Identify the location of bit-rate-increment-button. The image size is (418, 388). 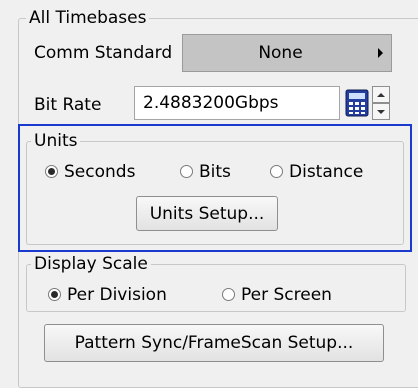
(381, 94).